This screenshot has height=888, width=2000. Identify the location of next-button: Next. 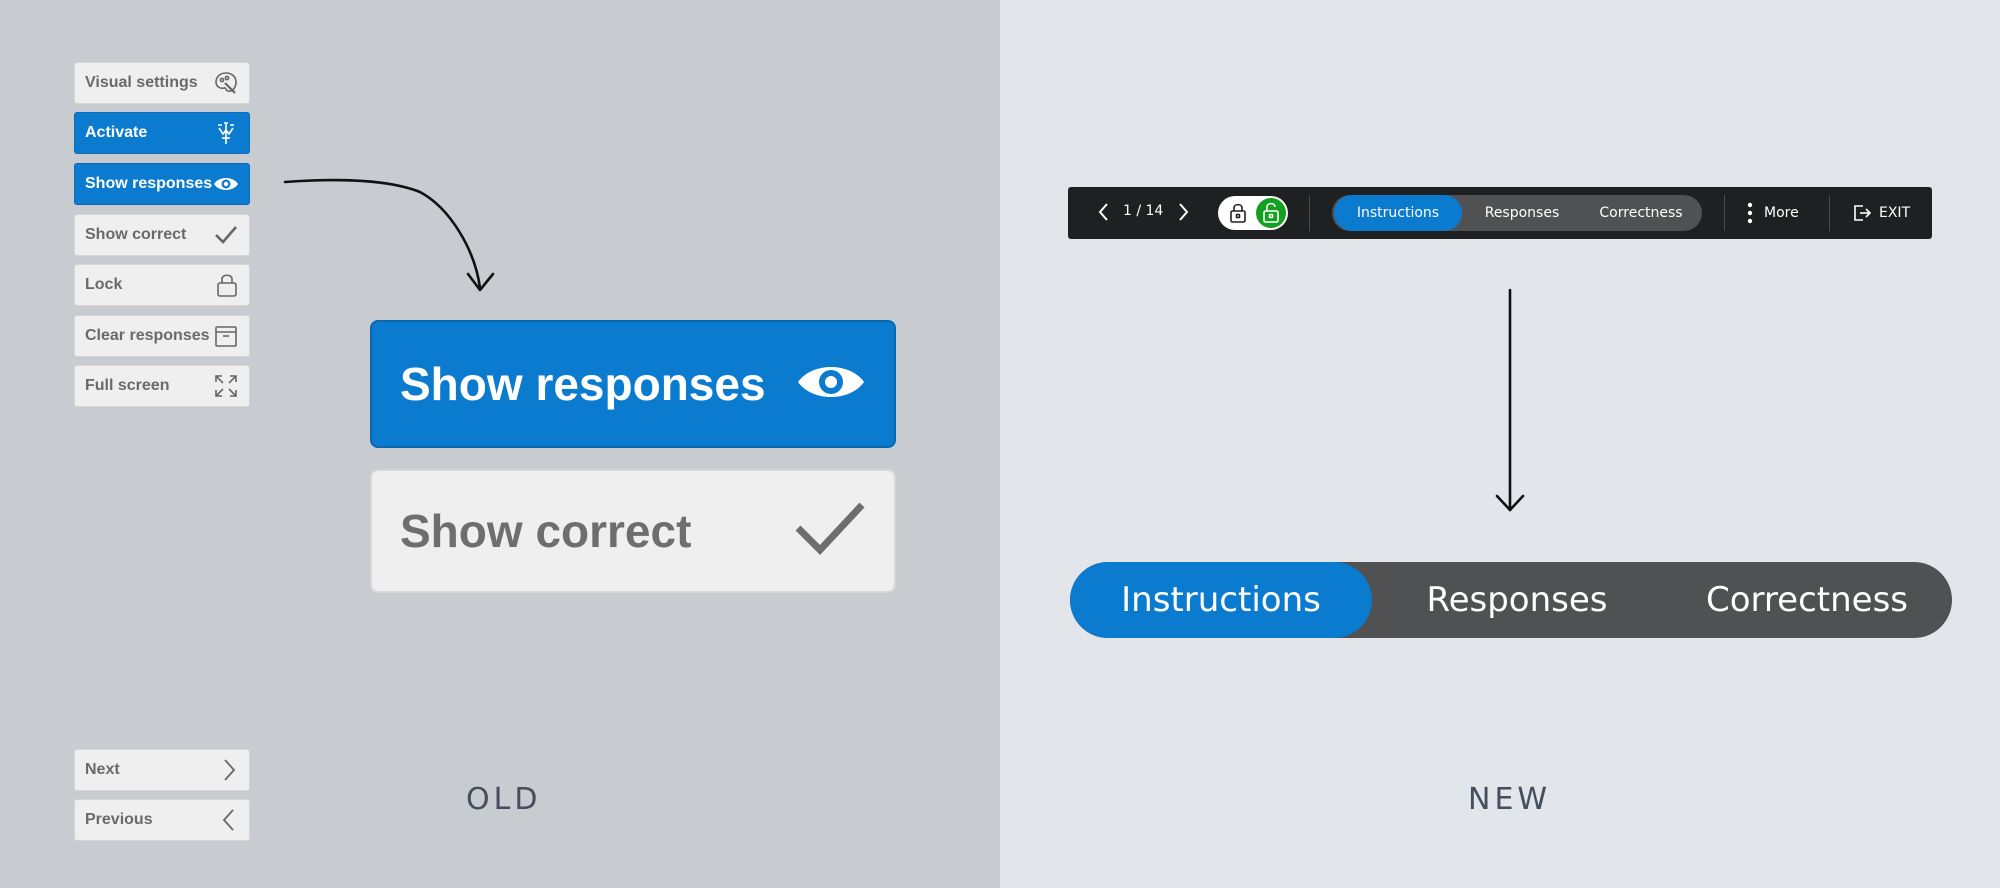
(162, 770).